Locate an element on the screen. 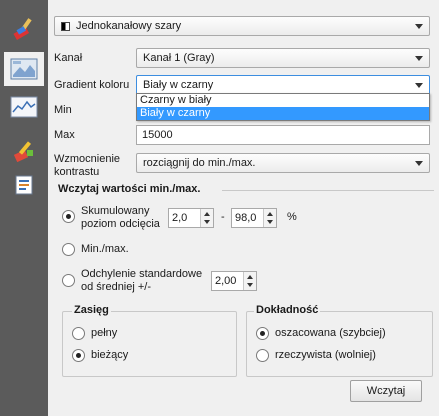  stddev-value: 2,00 is located at coordinates (226, 281).